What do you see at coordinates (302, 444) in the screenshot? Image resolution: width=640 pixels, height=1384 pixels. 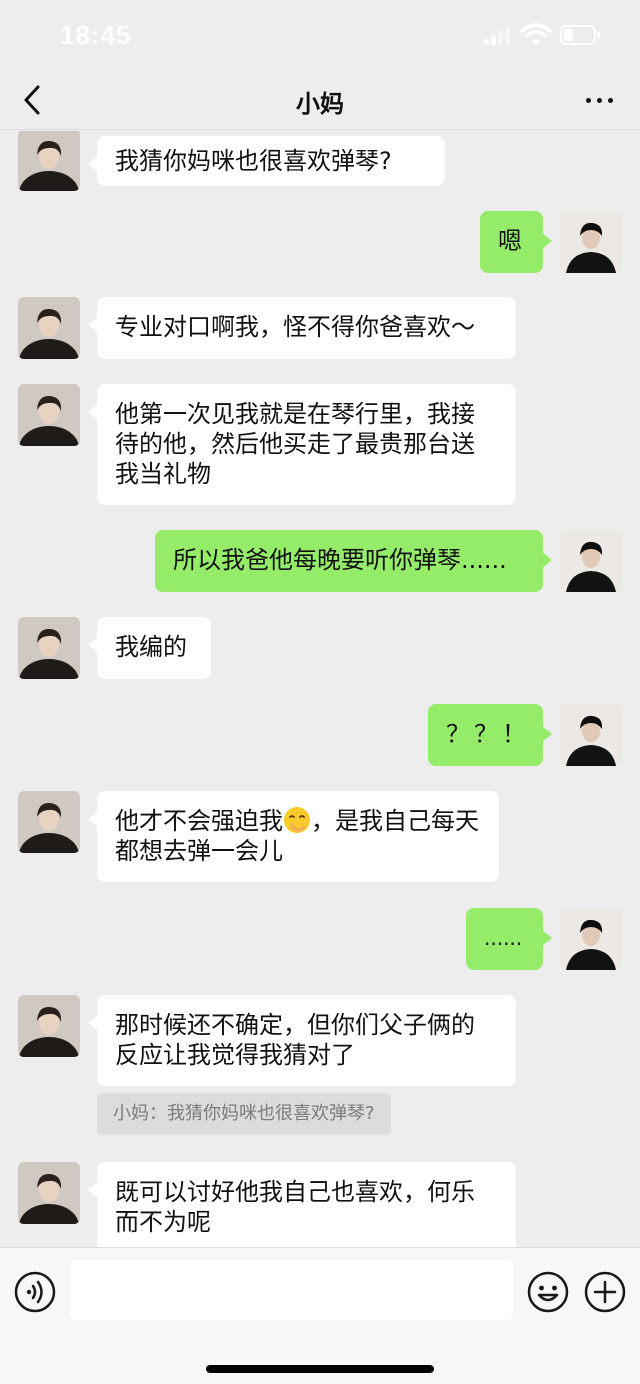 I see `message-bubble: 他第一次见我就是在琴行里，我接待的他，然后他买走了最贵那台送我当礼物` at bounding box center [302, 444].